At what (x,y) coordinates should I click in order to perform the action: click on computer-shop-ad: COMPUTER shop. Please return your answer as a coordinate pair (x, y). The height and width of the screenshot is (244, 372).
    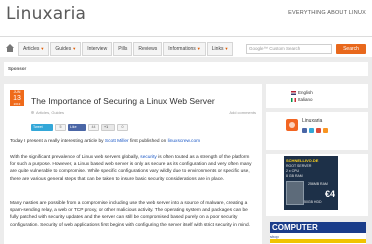
    Looking at the image, I should click on (318, 233).